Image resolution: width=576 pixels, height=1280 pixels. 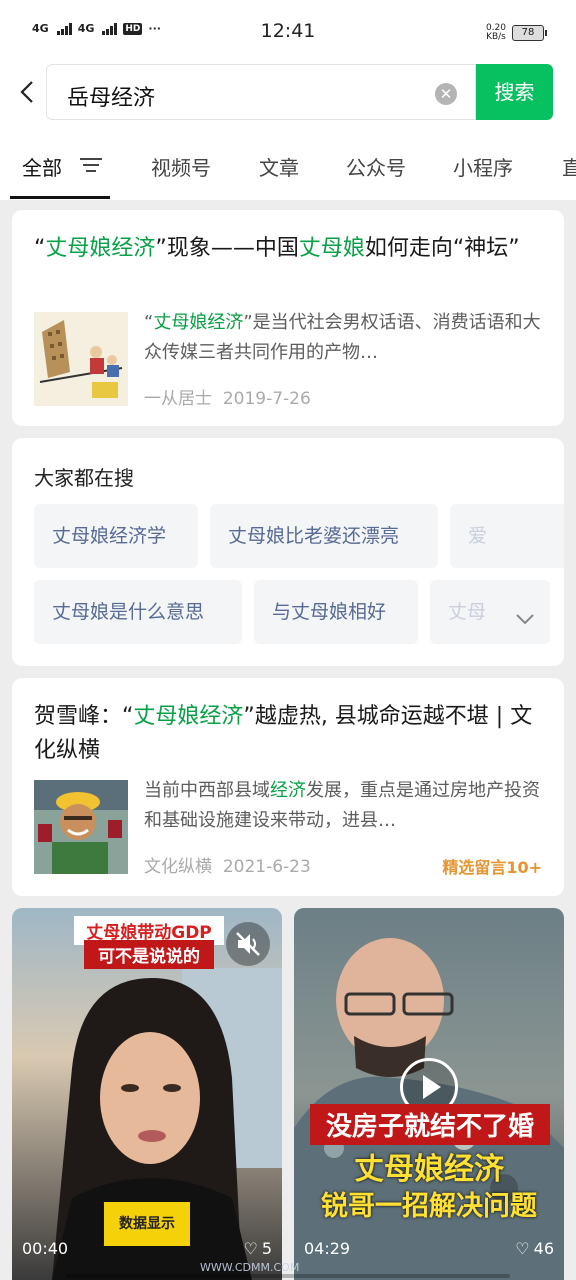 What do you see at coordinates (266, 1248) in the screenshot?
I see `like-count: 5` at bounding box center [266, 1248].